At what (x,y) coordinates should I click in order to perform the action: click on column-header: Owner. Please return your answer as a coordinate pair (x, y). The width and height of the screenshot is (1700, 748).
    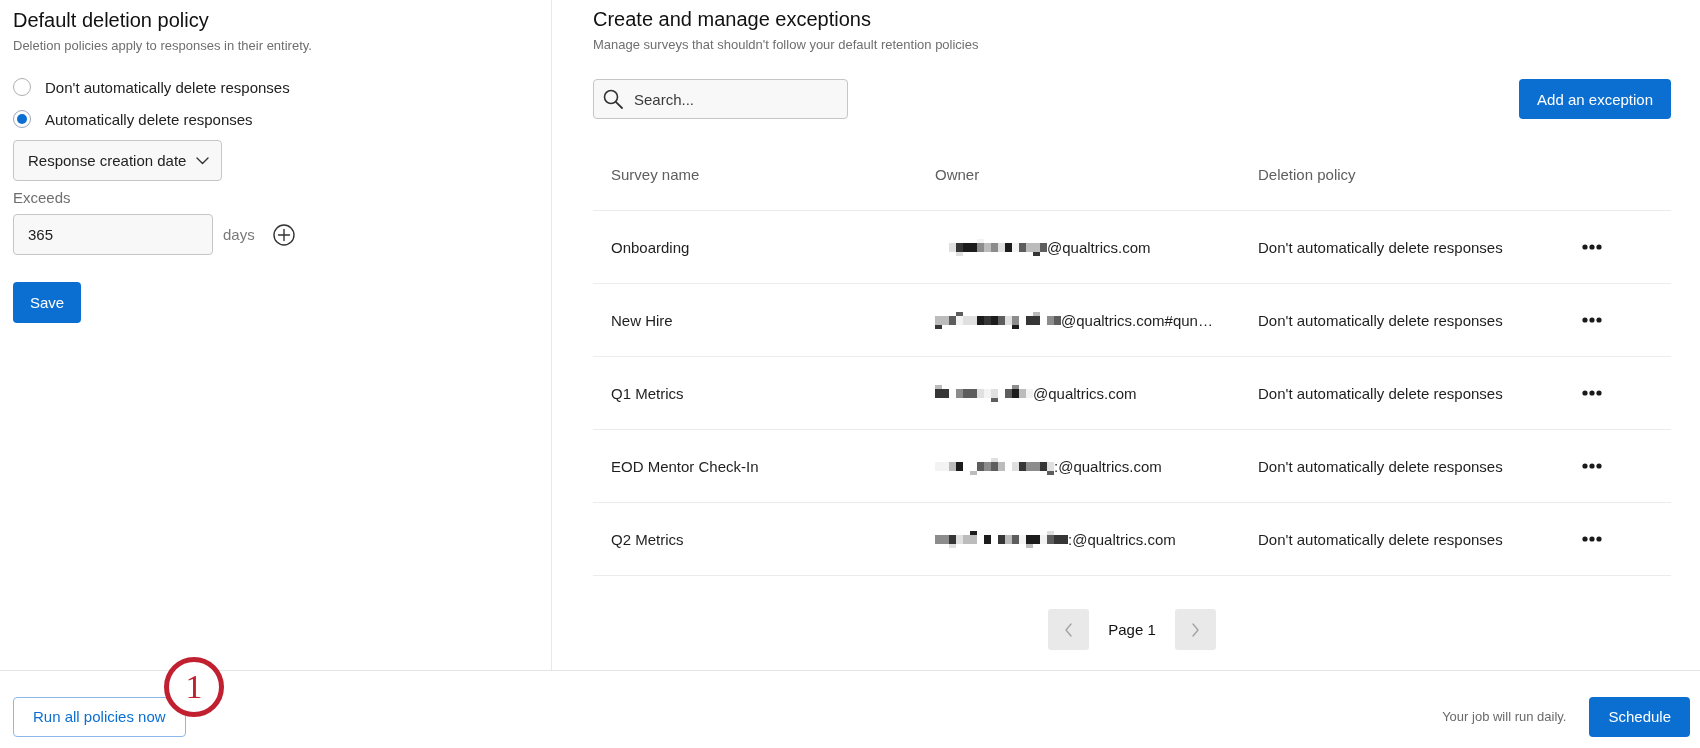
    Looking at the image, I should click on (957, 174).